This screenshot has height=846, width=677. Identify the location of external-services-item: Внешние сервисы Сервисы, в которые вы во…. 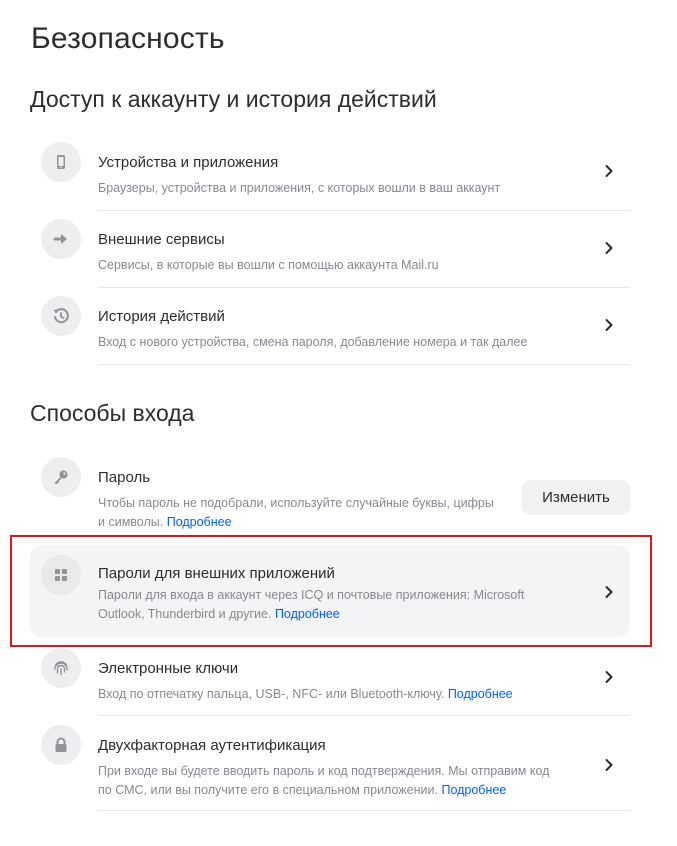
(330, 253).